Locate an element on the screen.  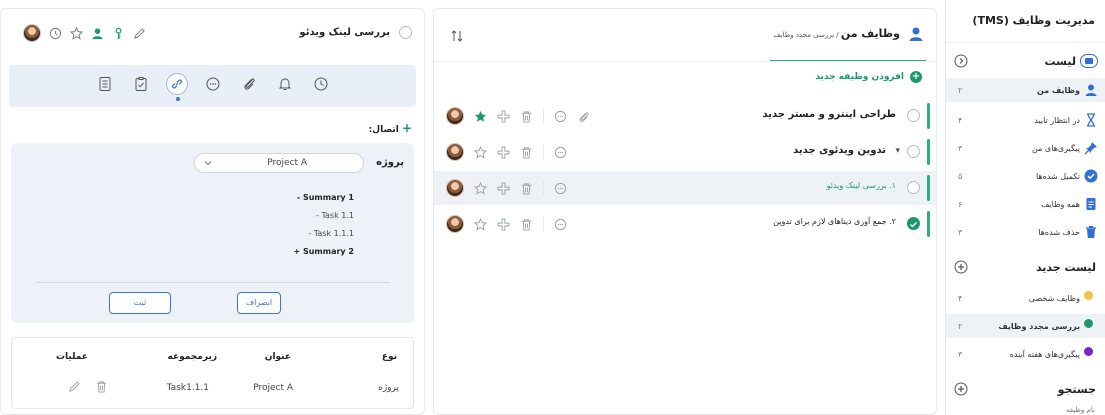
selection-bar is located at coordinates (928, 116).